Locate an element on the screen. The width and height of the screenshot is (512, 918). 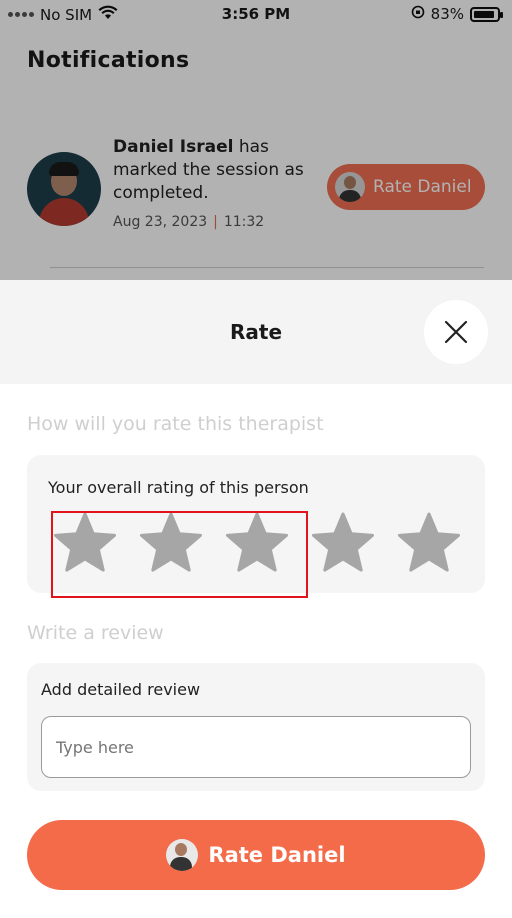
close-icon is located at coordinates (456, 332).